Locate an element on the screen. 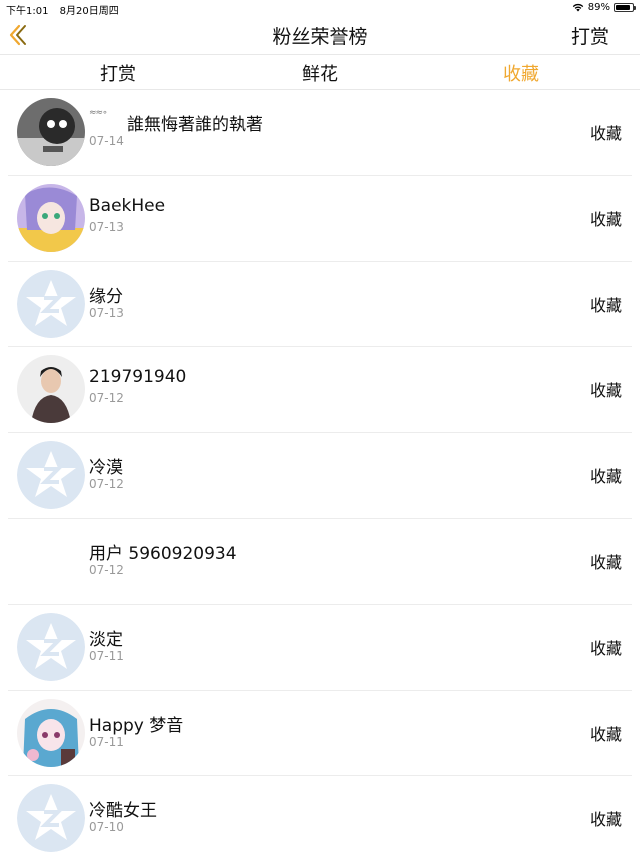 Image resolution: width=640 pixels, height=853 pixels. user-name: BaekHee is located at coordinates (127, 205).